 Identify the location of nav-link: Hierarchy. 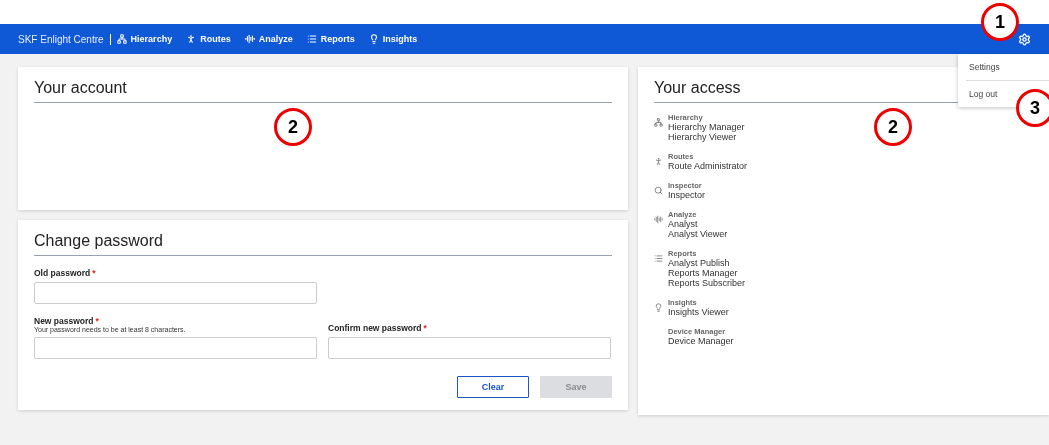
(144, 39).